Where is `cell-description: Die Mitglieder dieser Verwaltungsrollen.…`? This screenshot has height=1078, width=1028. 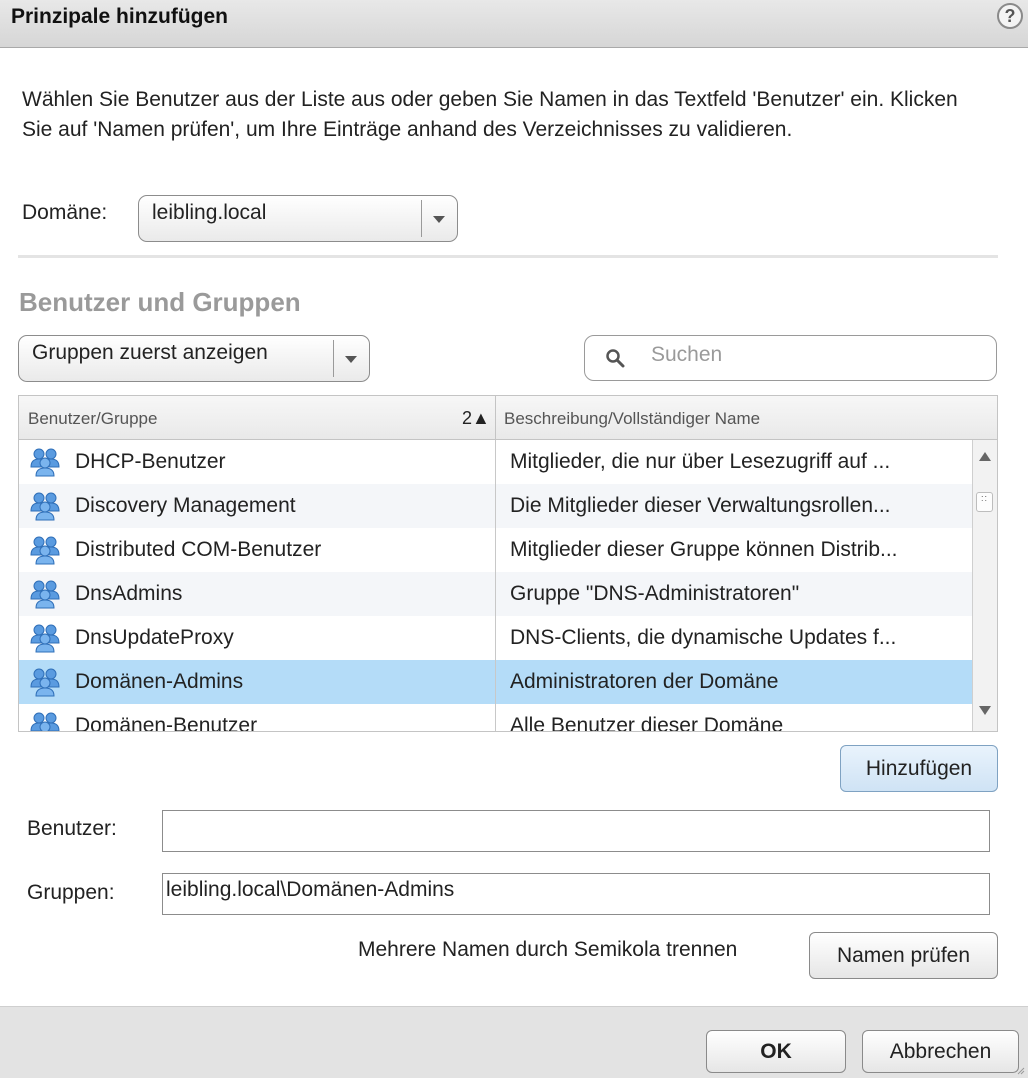
cell-description: Die Mitglieder dieser Verwaltungsrollen.… is located at coordinates (700, 505).